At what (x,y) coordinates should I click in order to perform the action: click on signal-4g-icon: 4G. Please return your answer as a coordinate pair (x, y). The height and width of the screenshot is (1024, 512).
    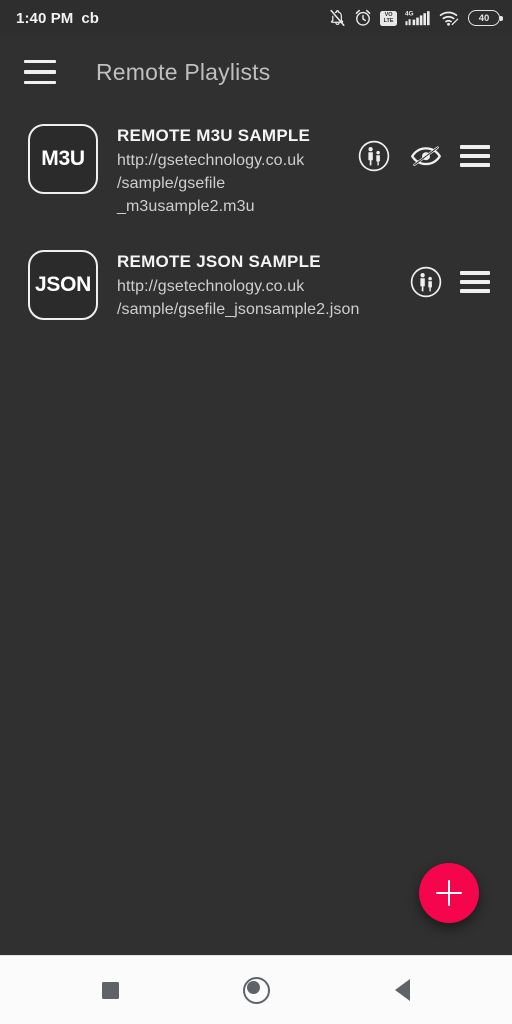
    Looking at the image, I should click on (418, 18).